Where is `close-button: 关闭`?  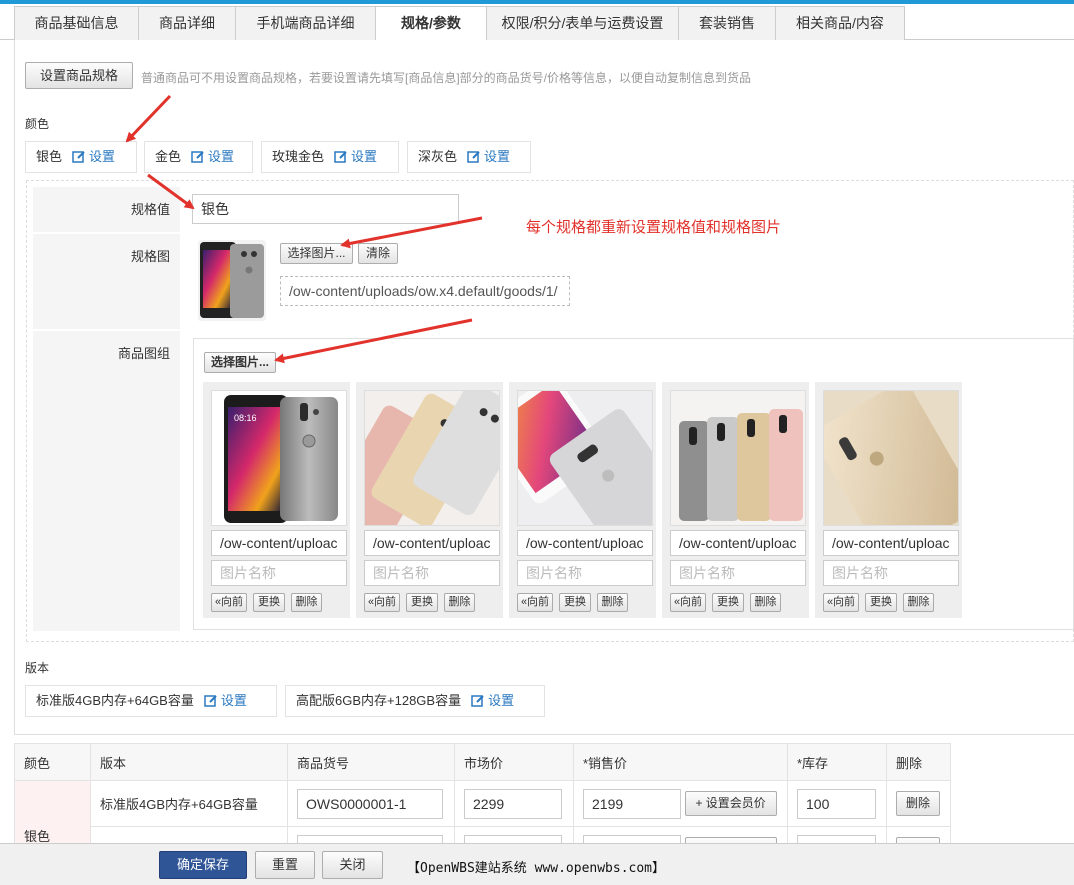
close-button: 关闭 is located at coordinates (352, 865).